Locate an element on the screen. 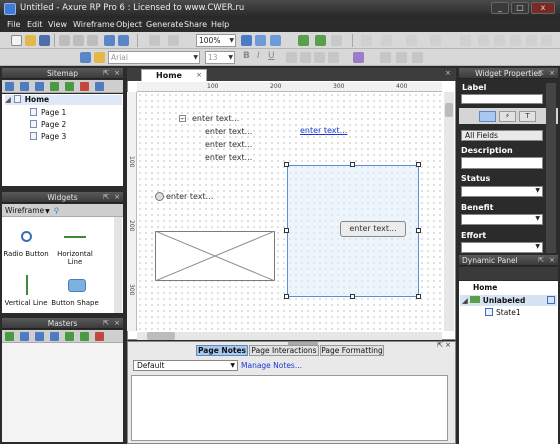 The image size is (560, 444). save-icon is located at coordinates (44, 40).